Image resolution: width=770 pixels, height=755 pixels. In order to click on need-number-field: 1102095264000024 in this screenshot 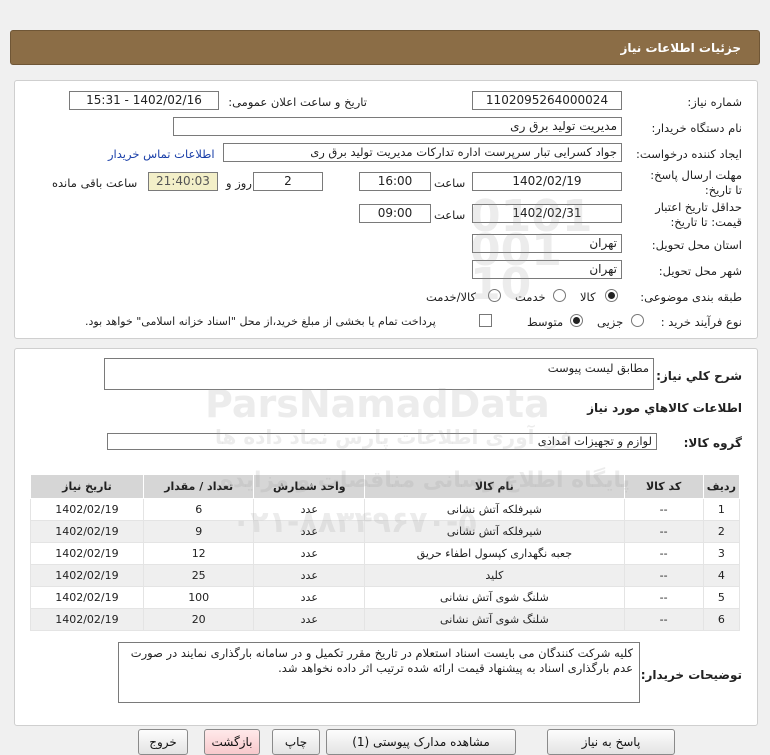, I will do `click(547, 100)`.